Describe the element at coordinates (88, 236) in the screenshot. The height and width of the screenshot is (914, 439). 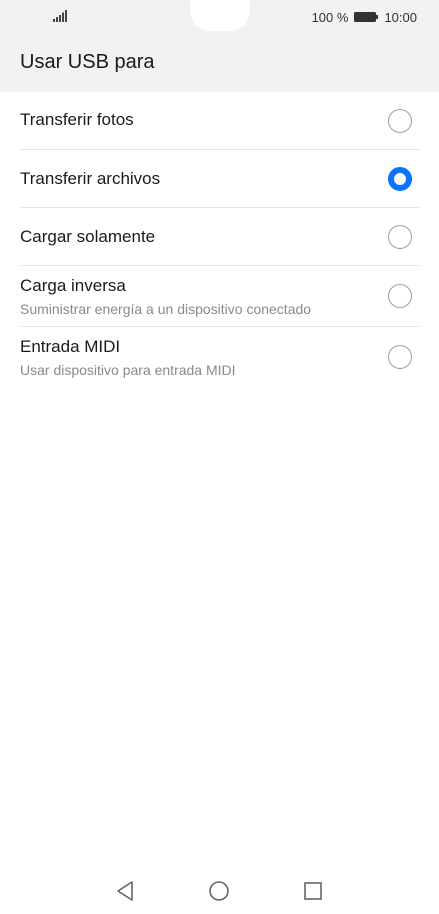
I see `option-title: Cargar solamente` at that location.